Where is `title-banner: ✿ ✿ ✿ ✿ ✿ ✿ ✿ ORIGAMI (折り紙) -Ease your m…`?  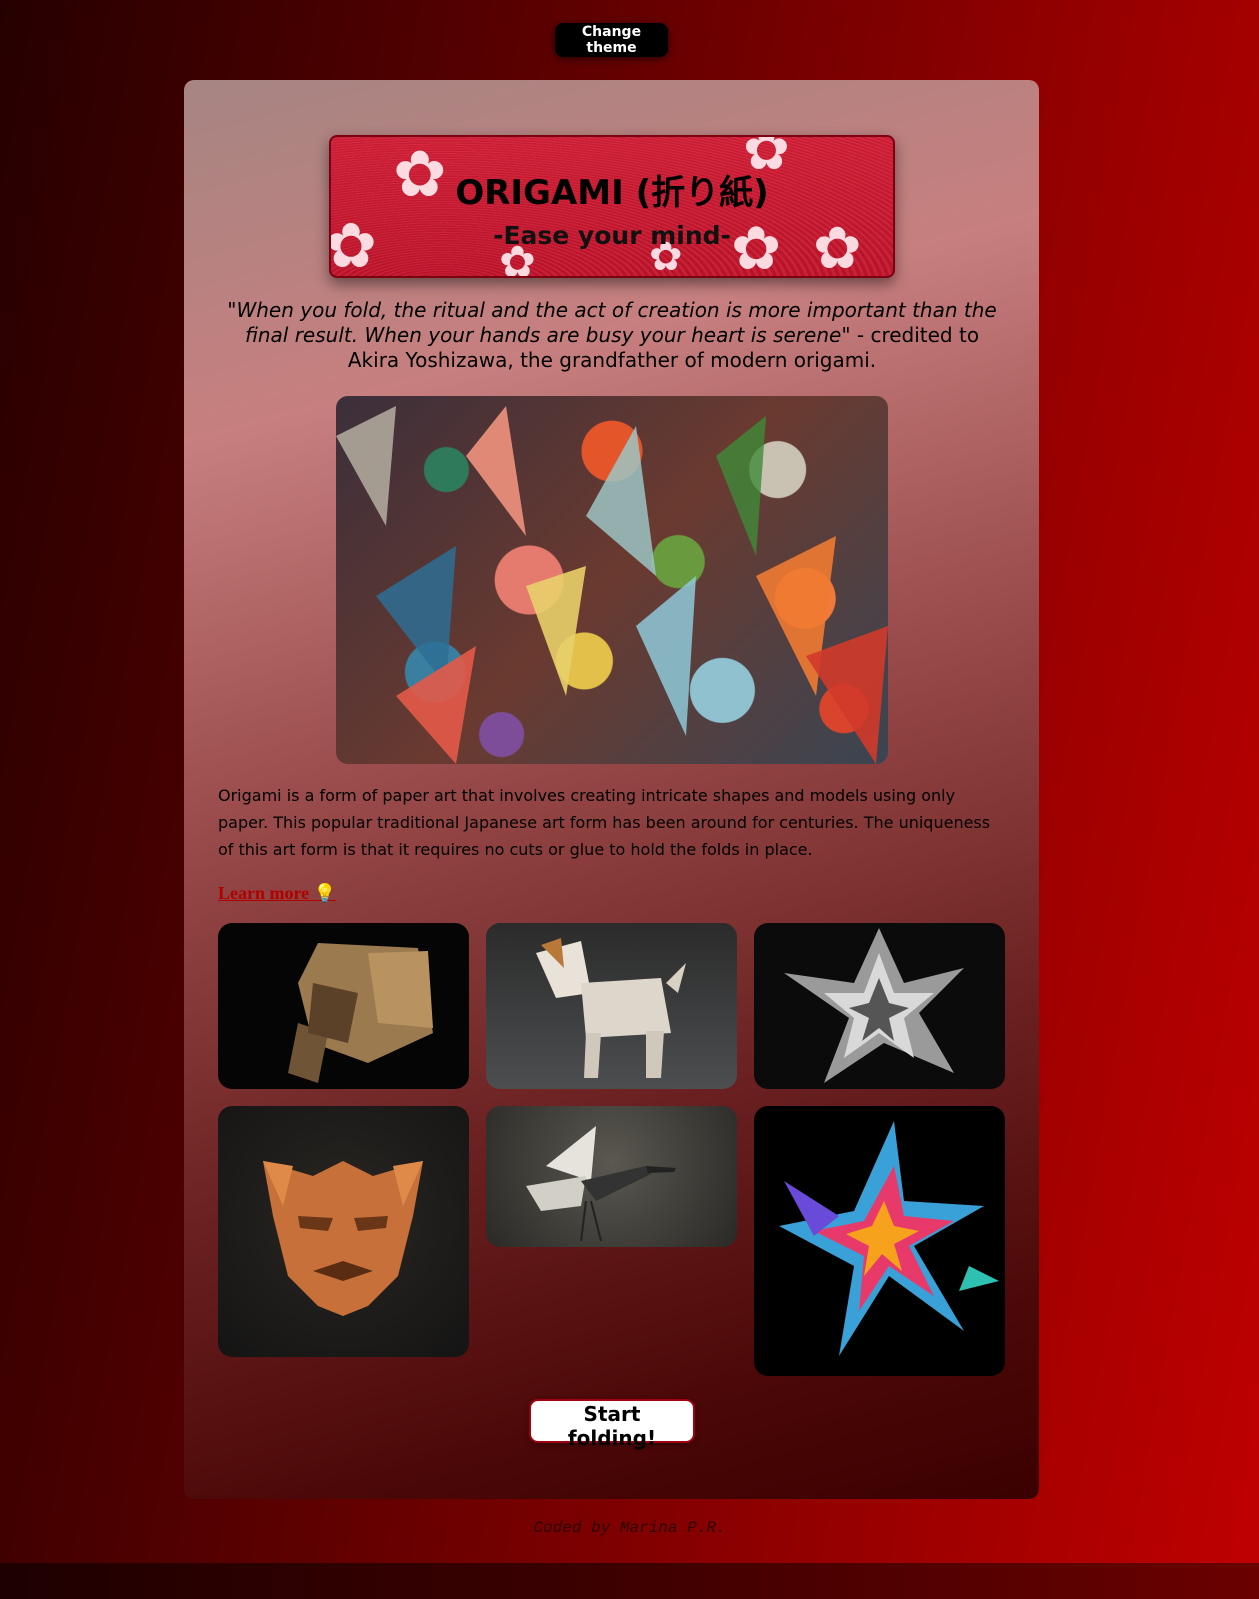
title-banner: ✿ ✿ ✿ ✿ ✿ ✿ ✿ ORIGAMI (折り紙) -Ease your m… is located at coordinates (612, 206).